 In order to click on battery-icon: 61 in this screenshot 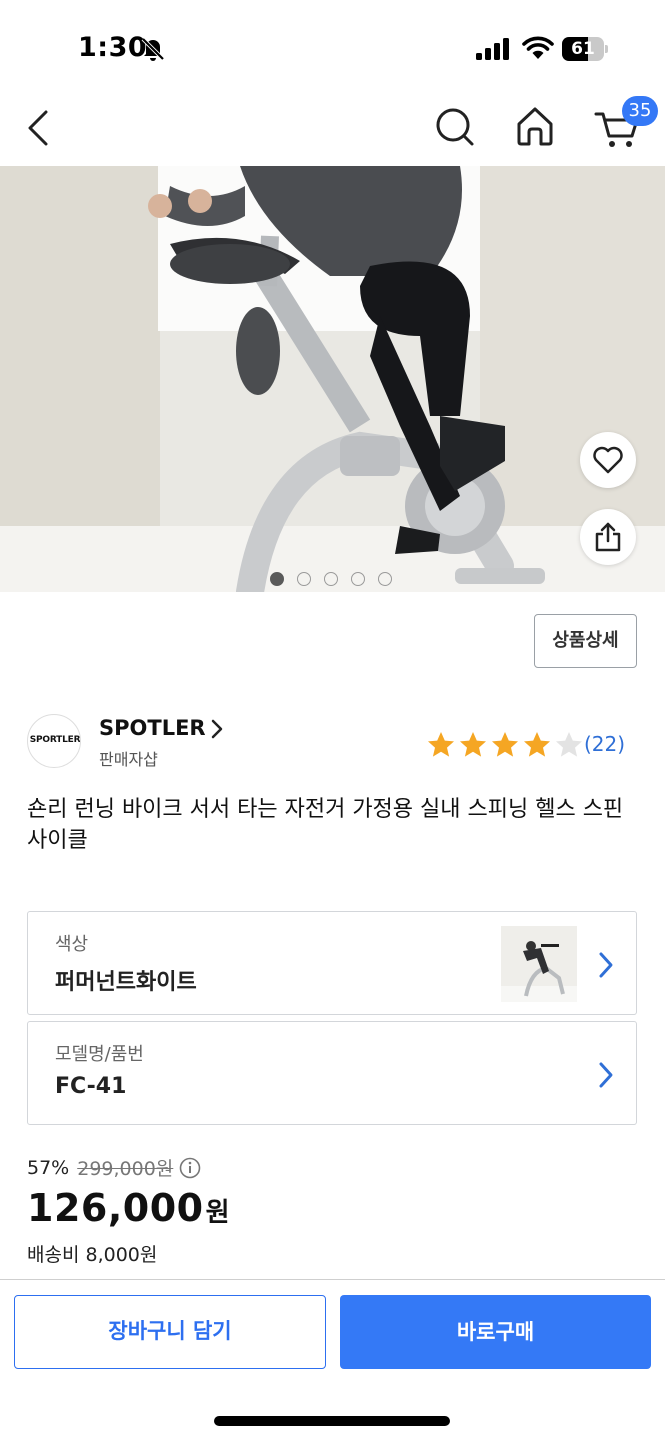, I will do `click(585, 49)`.